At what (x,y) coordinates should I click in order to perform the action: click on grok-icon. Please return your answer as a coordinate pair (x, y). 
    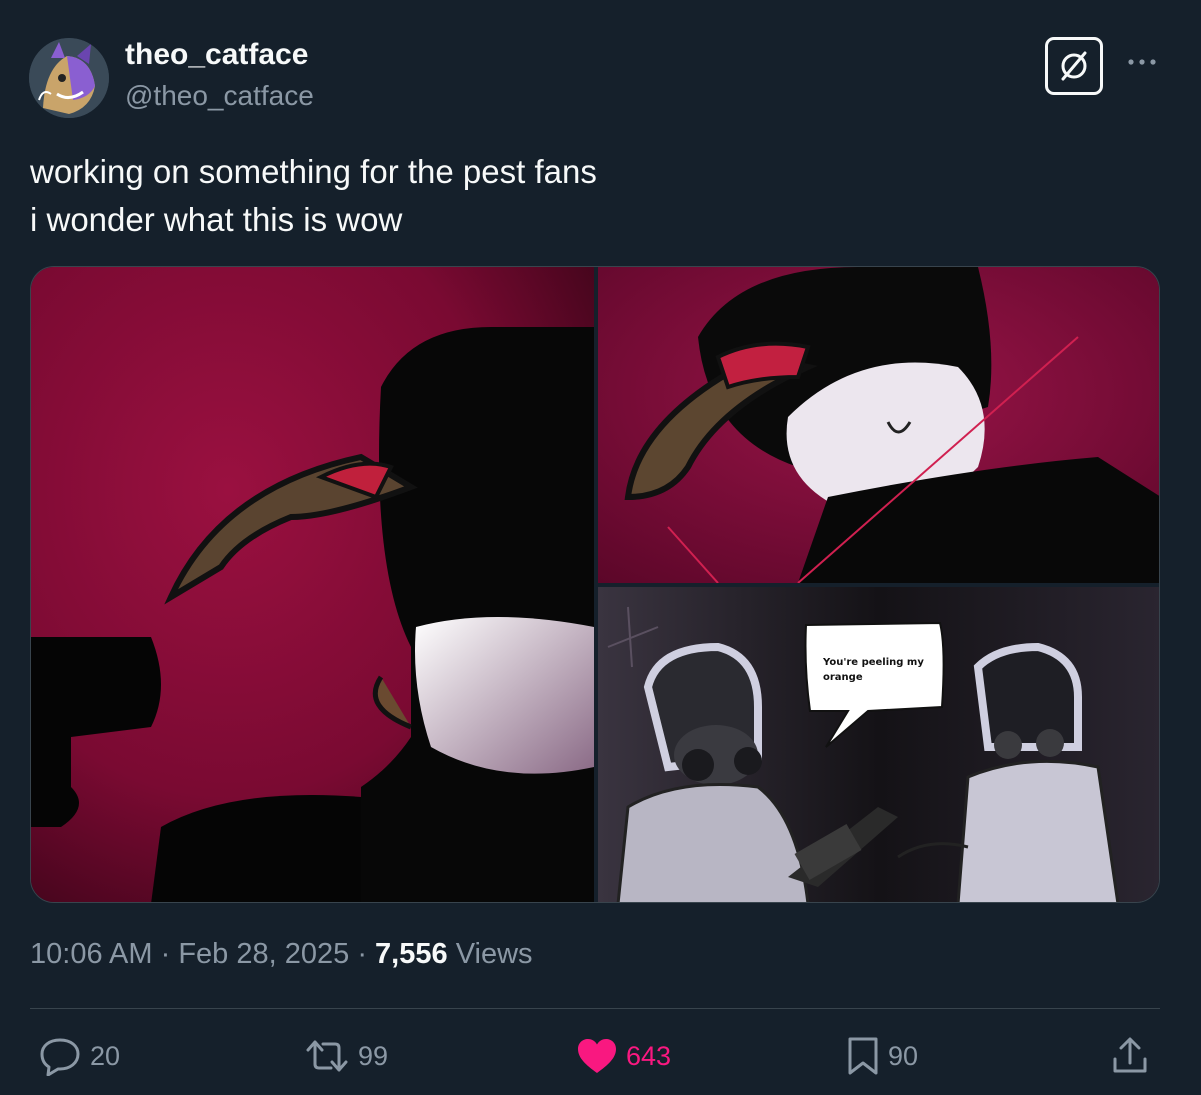
    Looking at the image, I should click on (1074, 66).